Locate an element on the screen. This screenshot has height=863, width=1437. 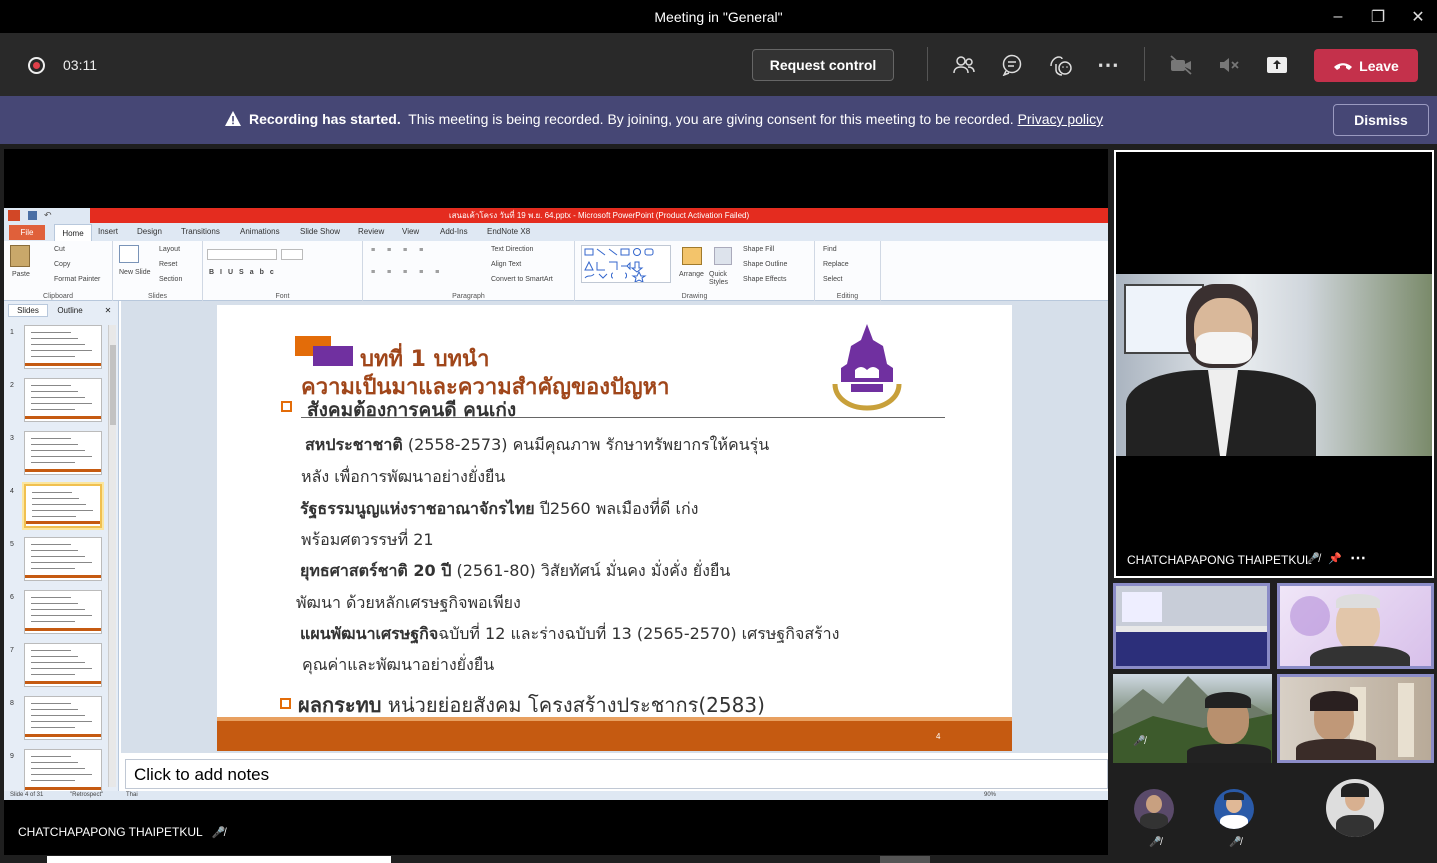
arrange-button: Arrange is located at coordinates (691, 274).